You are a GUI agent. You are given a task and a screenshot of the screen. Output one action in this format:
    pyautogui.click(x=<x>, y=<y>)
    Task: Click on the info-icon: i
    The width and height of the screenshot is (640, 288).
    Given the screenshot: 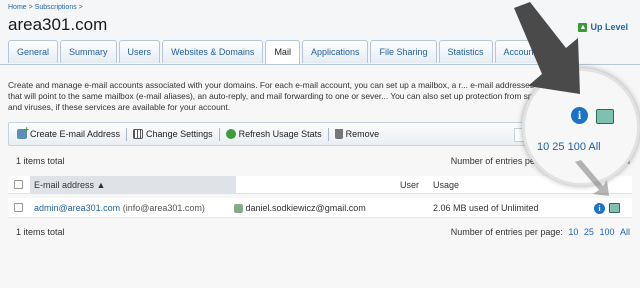 What is the action you would take?
    pyautogui.click(x=599, y=208)
    